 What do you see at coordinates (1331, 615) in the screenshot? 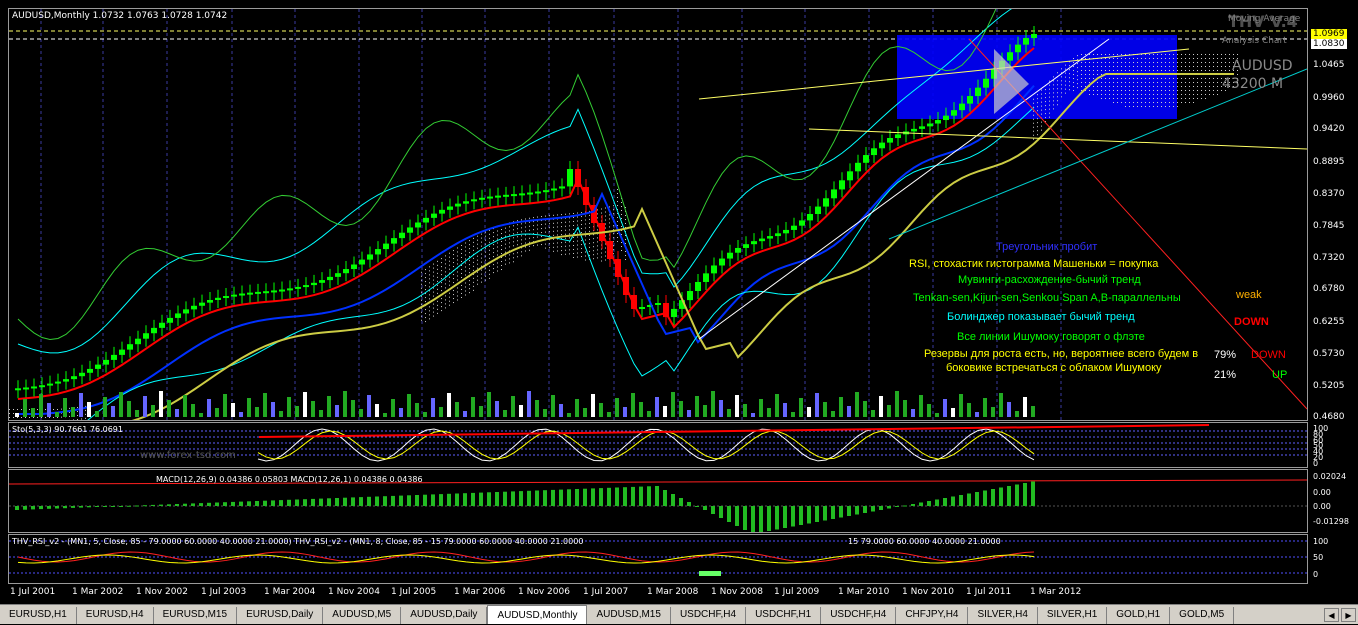
I see `tab-scroll-left-icon: ◀` at bounding box center [1331, 615].